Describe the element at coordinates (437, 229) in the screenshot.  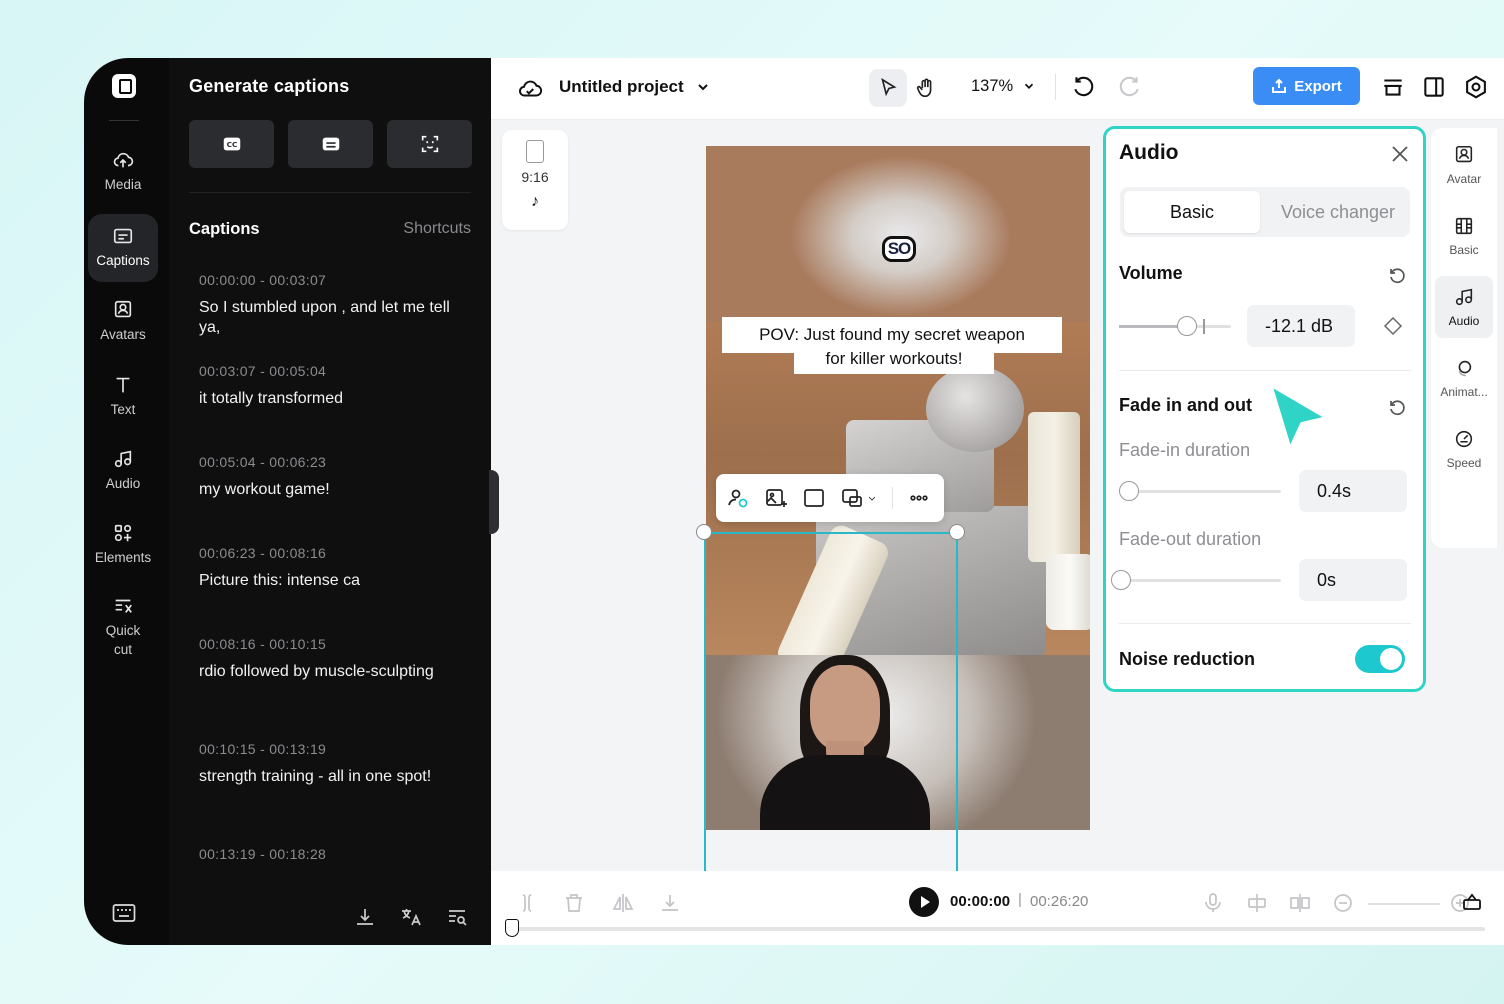
I see `shortcuts-link: Shortcuts` at that location.